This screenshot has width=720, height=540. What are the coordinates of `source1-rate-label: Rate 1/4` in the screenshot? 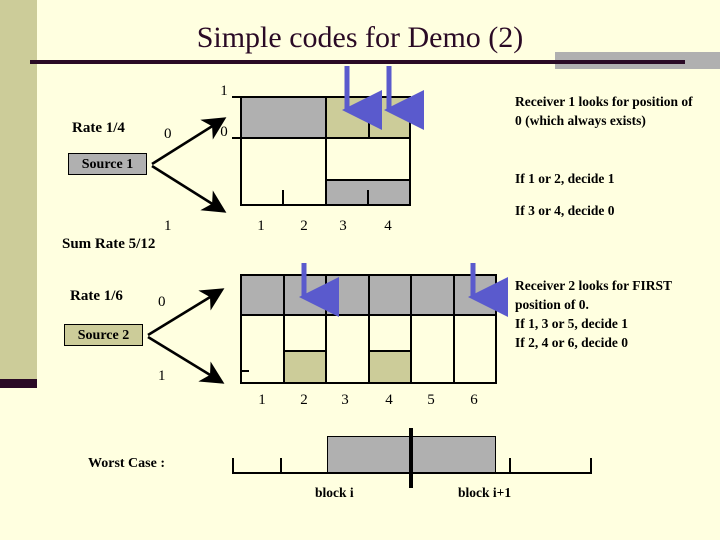 It's located at (98, 128).